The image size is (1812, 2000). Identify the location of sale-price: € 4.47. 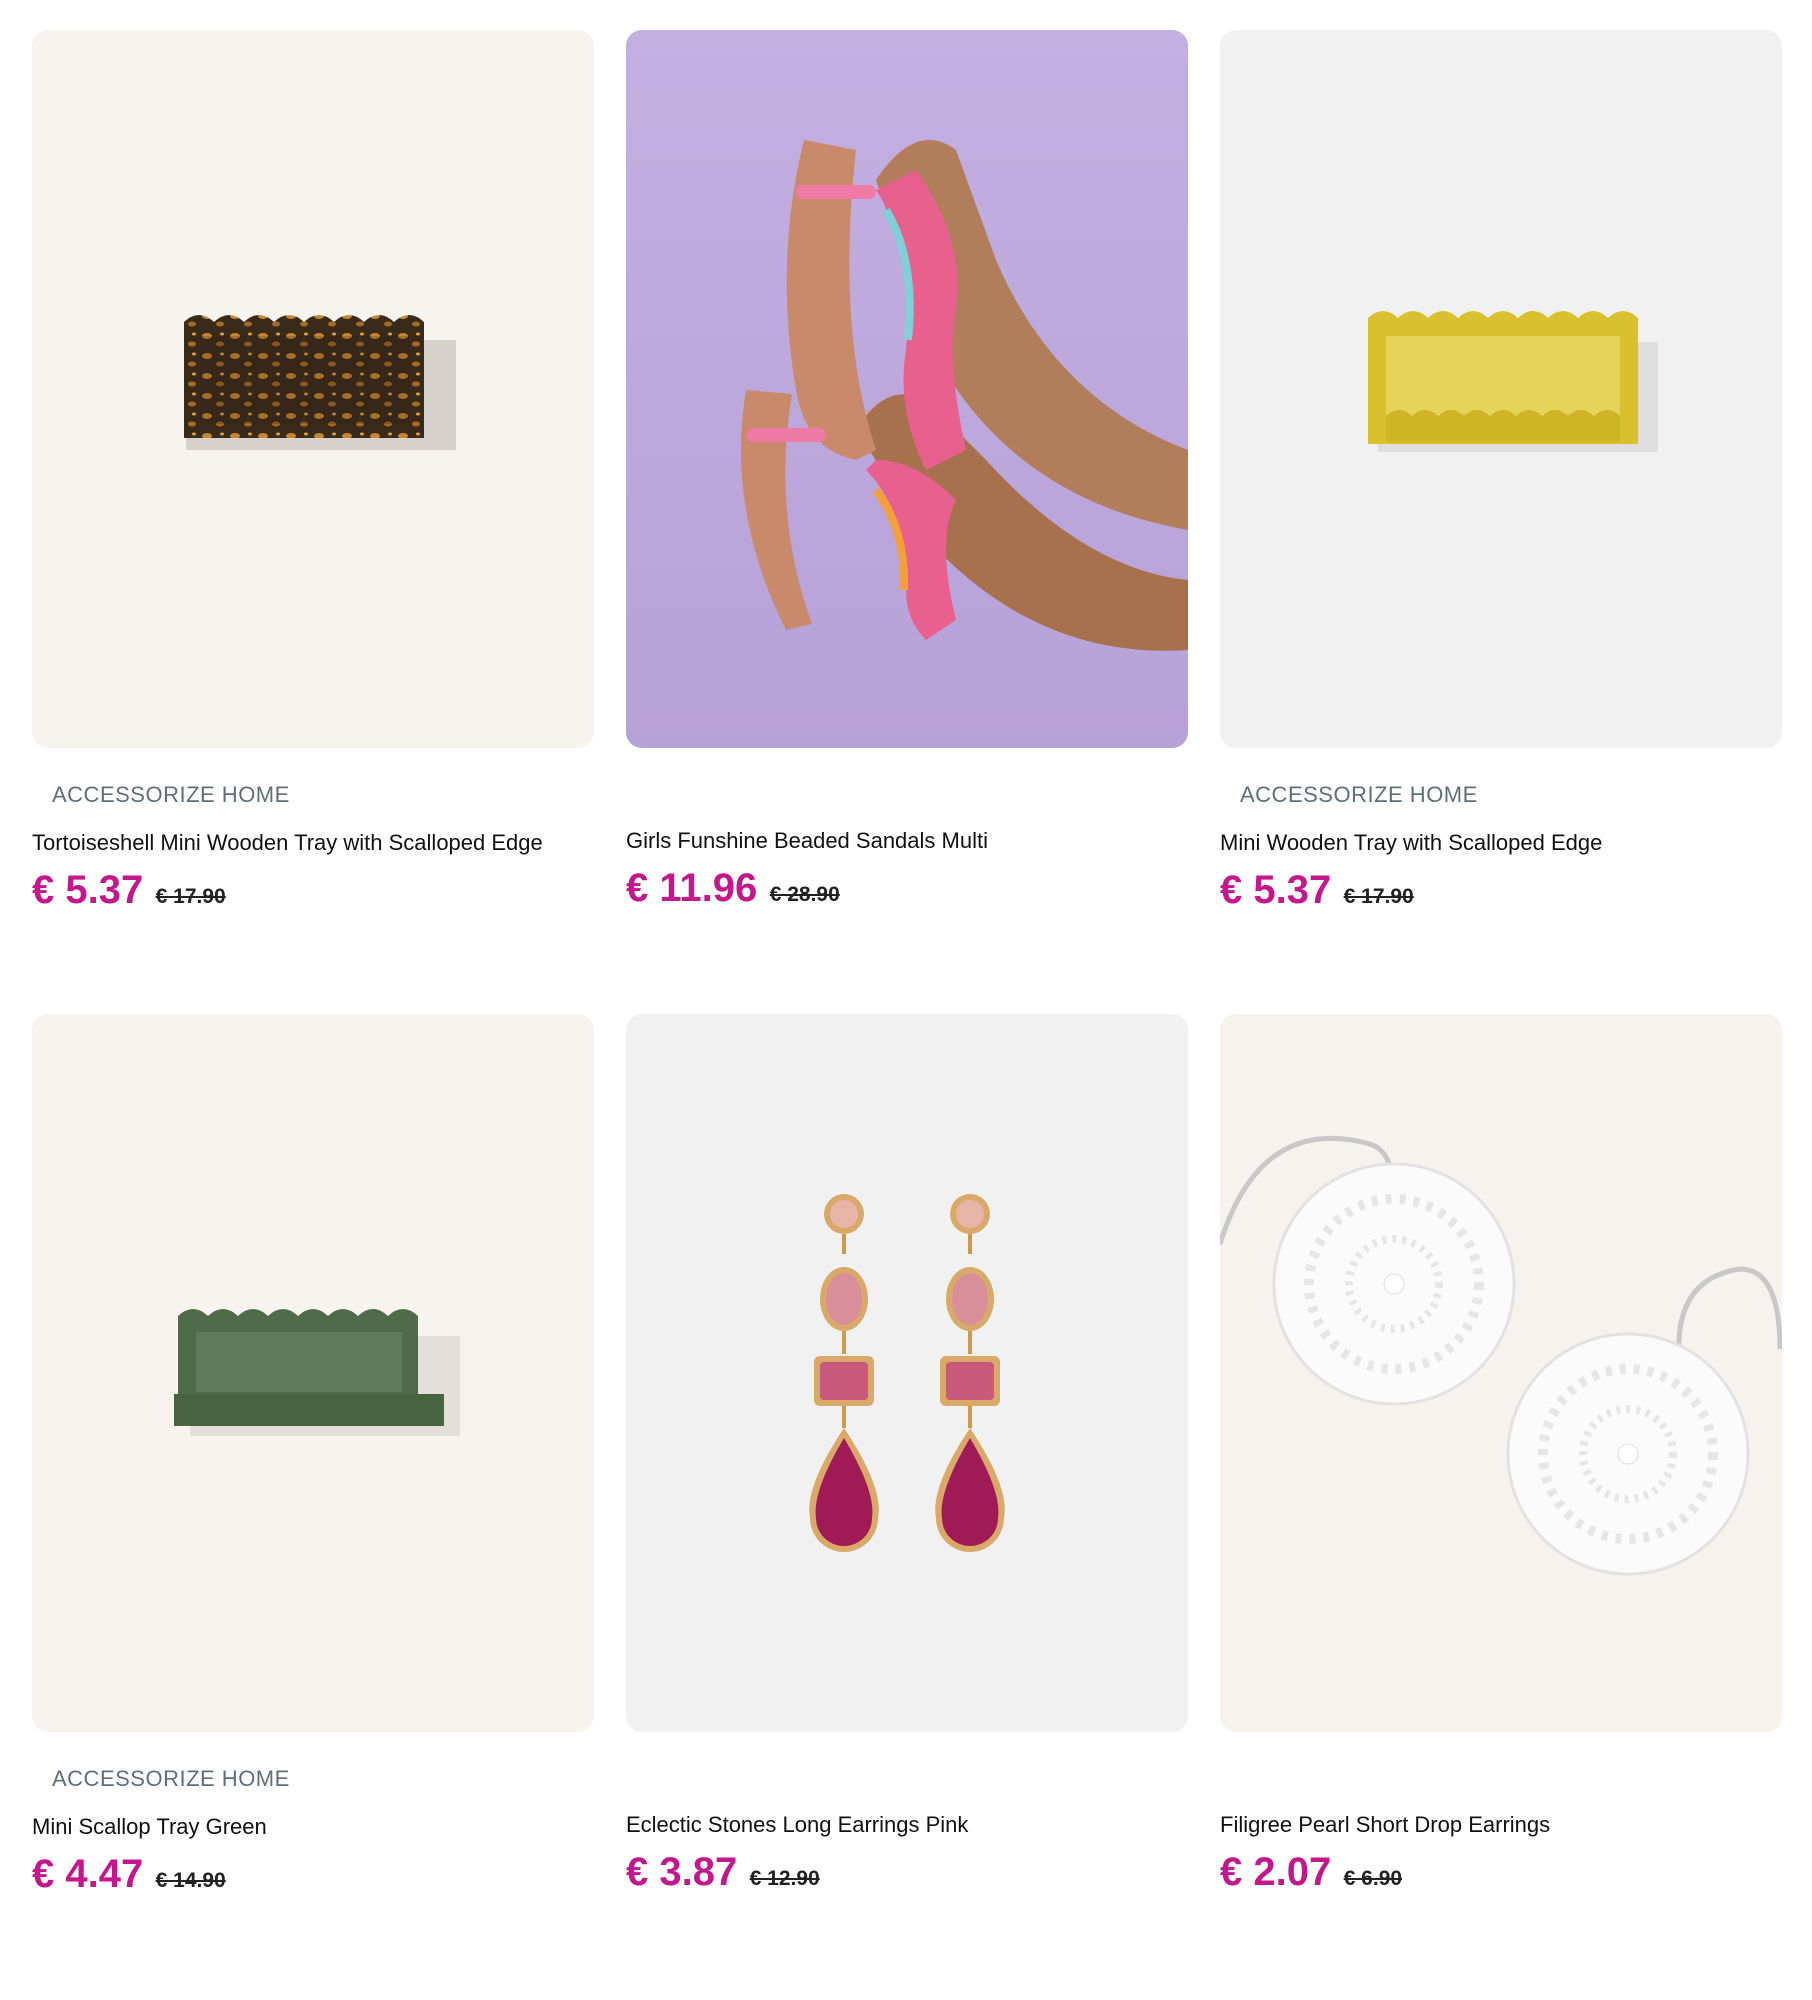
(88, 1874).